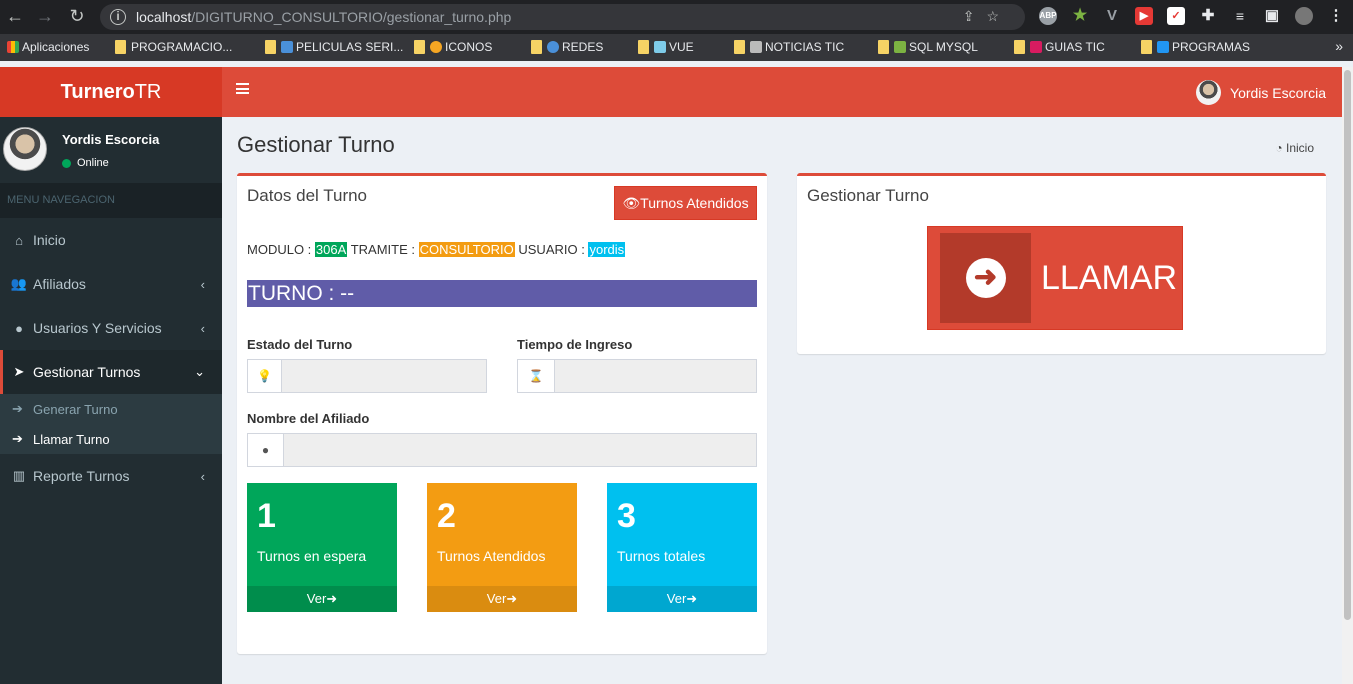 The image size is (1353, 684). I want to click on bookmark-guias: GUIAS TIC, so click(1059, 47).